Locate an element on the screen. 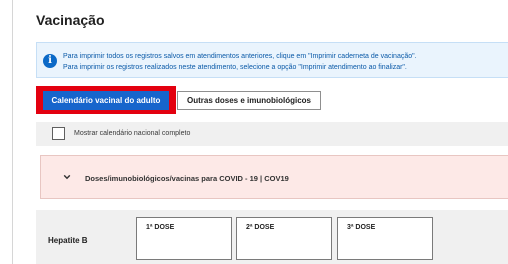  dose-1-label: 1ª DOSE is located at coordinates (160, 227).